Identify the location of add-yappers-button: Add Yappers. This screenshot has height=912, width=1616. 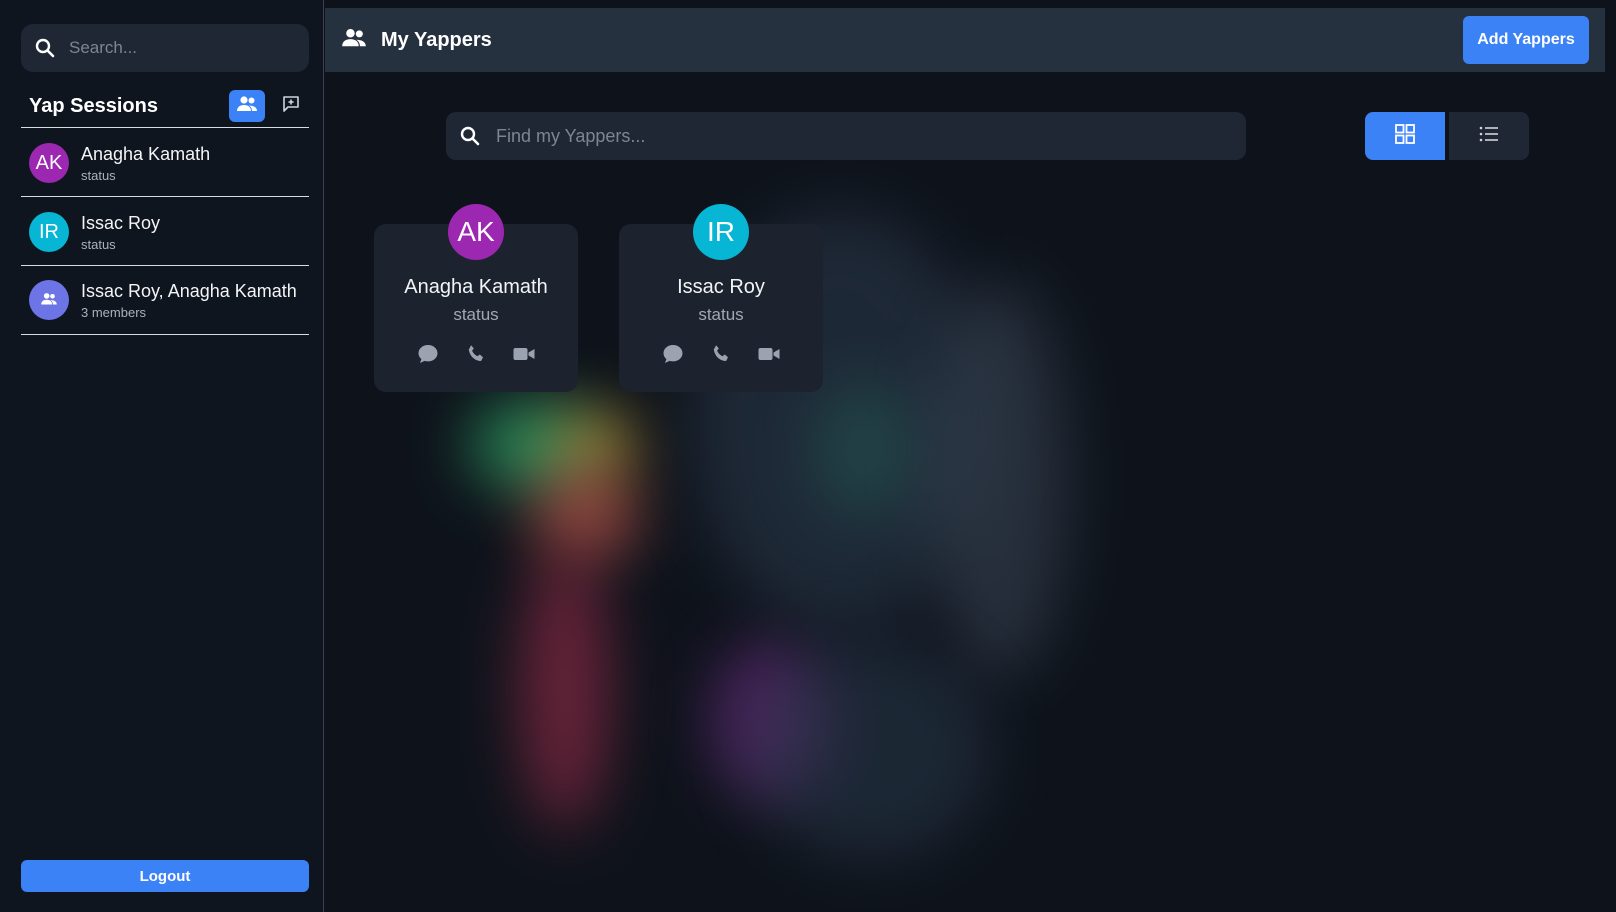
(1526, 40).